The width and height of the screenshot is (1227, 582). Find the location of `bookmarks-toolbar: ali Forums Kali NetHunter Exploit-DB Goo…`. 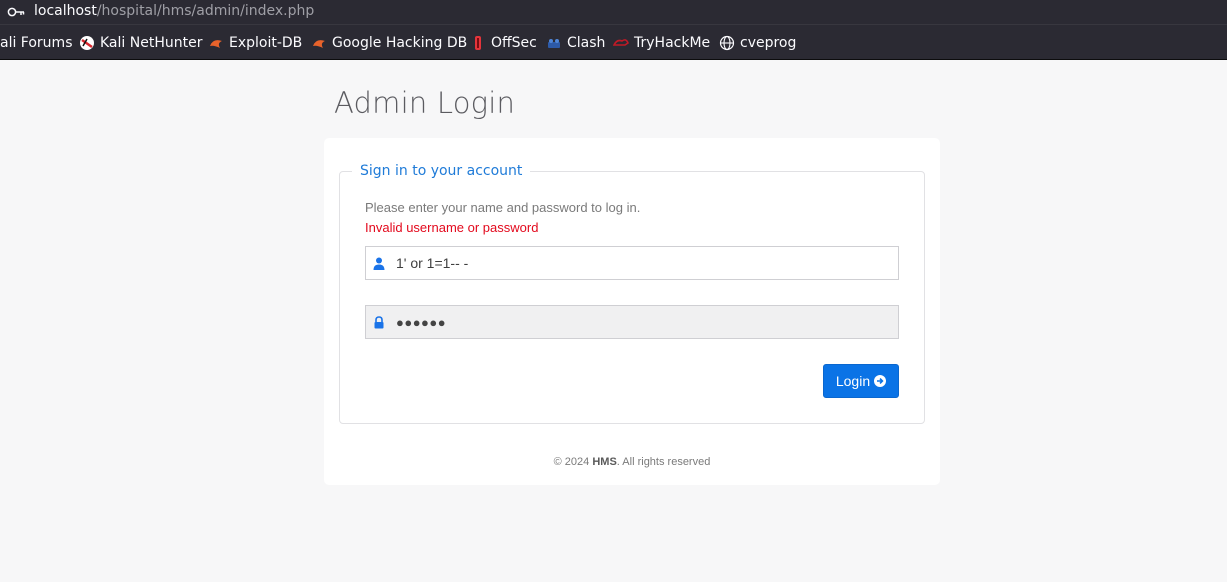

bookmarks-toolbar: ali Forums Kali NetHunter Exploit-DB Goo… is located at coordinates (613, 42).